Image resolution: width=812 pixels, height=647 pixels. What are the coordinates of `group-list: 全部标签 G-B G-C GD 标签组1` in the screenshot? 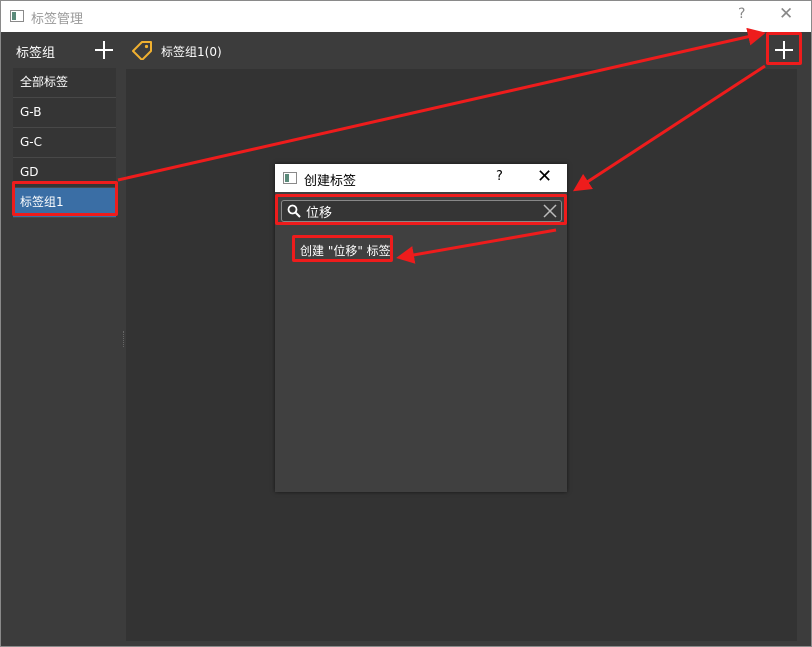 It's located at (64, 143).